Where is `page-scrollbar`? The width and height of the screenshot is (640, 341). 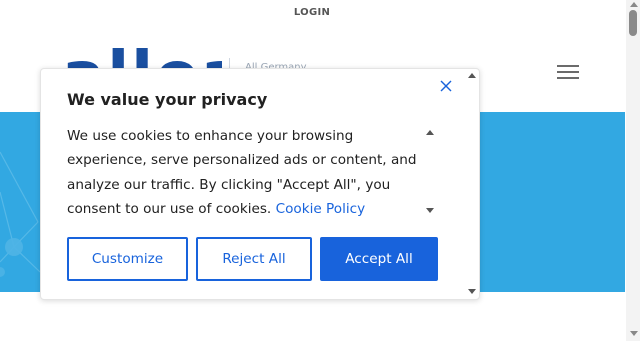 page-scrollbar is located at coordinates (633, 170).